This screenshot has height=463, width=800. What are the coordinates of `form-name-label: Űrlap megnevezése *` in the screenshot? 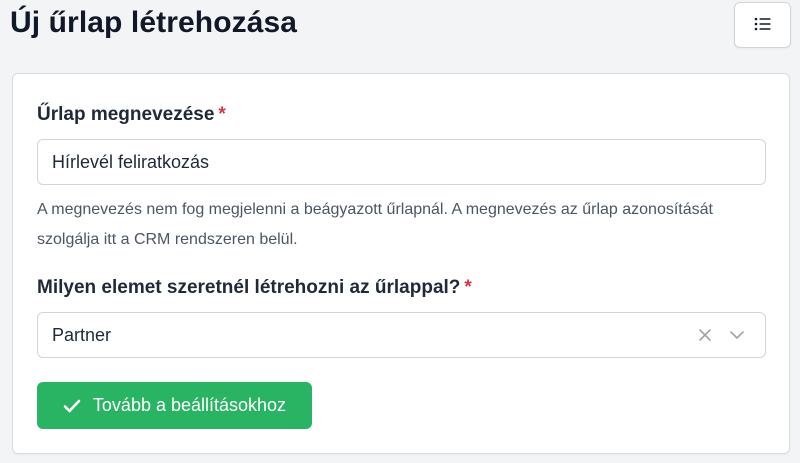 It's located at (131, 115).